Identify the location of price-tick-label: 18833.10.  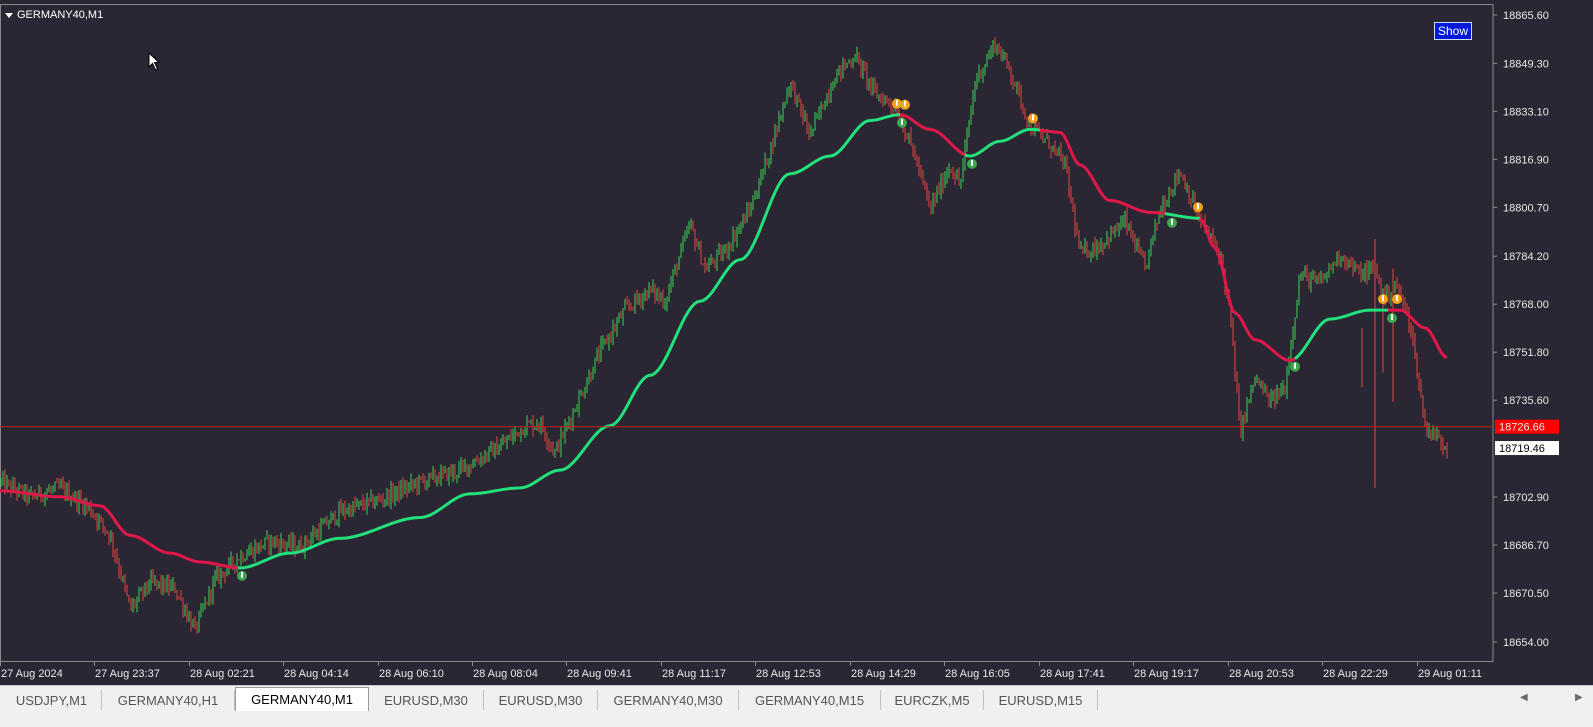
(1526, 112).